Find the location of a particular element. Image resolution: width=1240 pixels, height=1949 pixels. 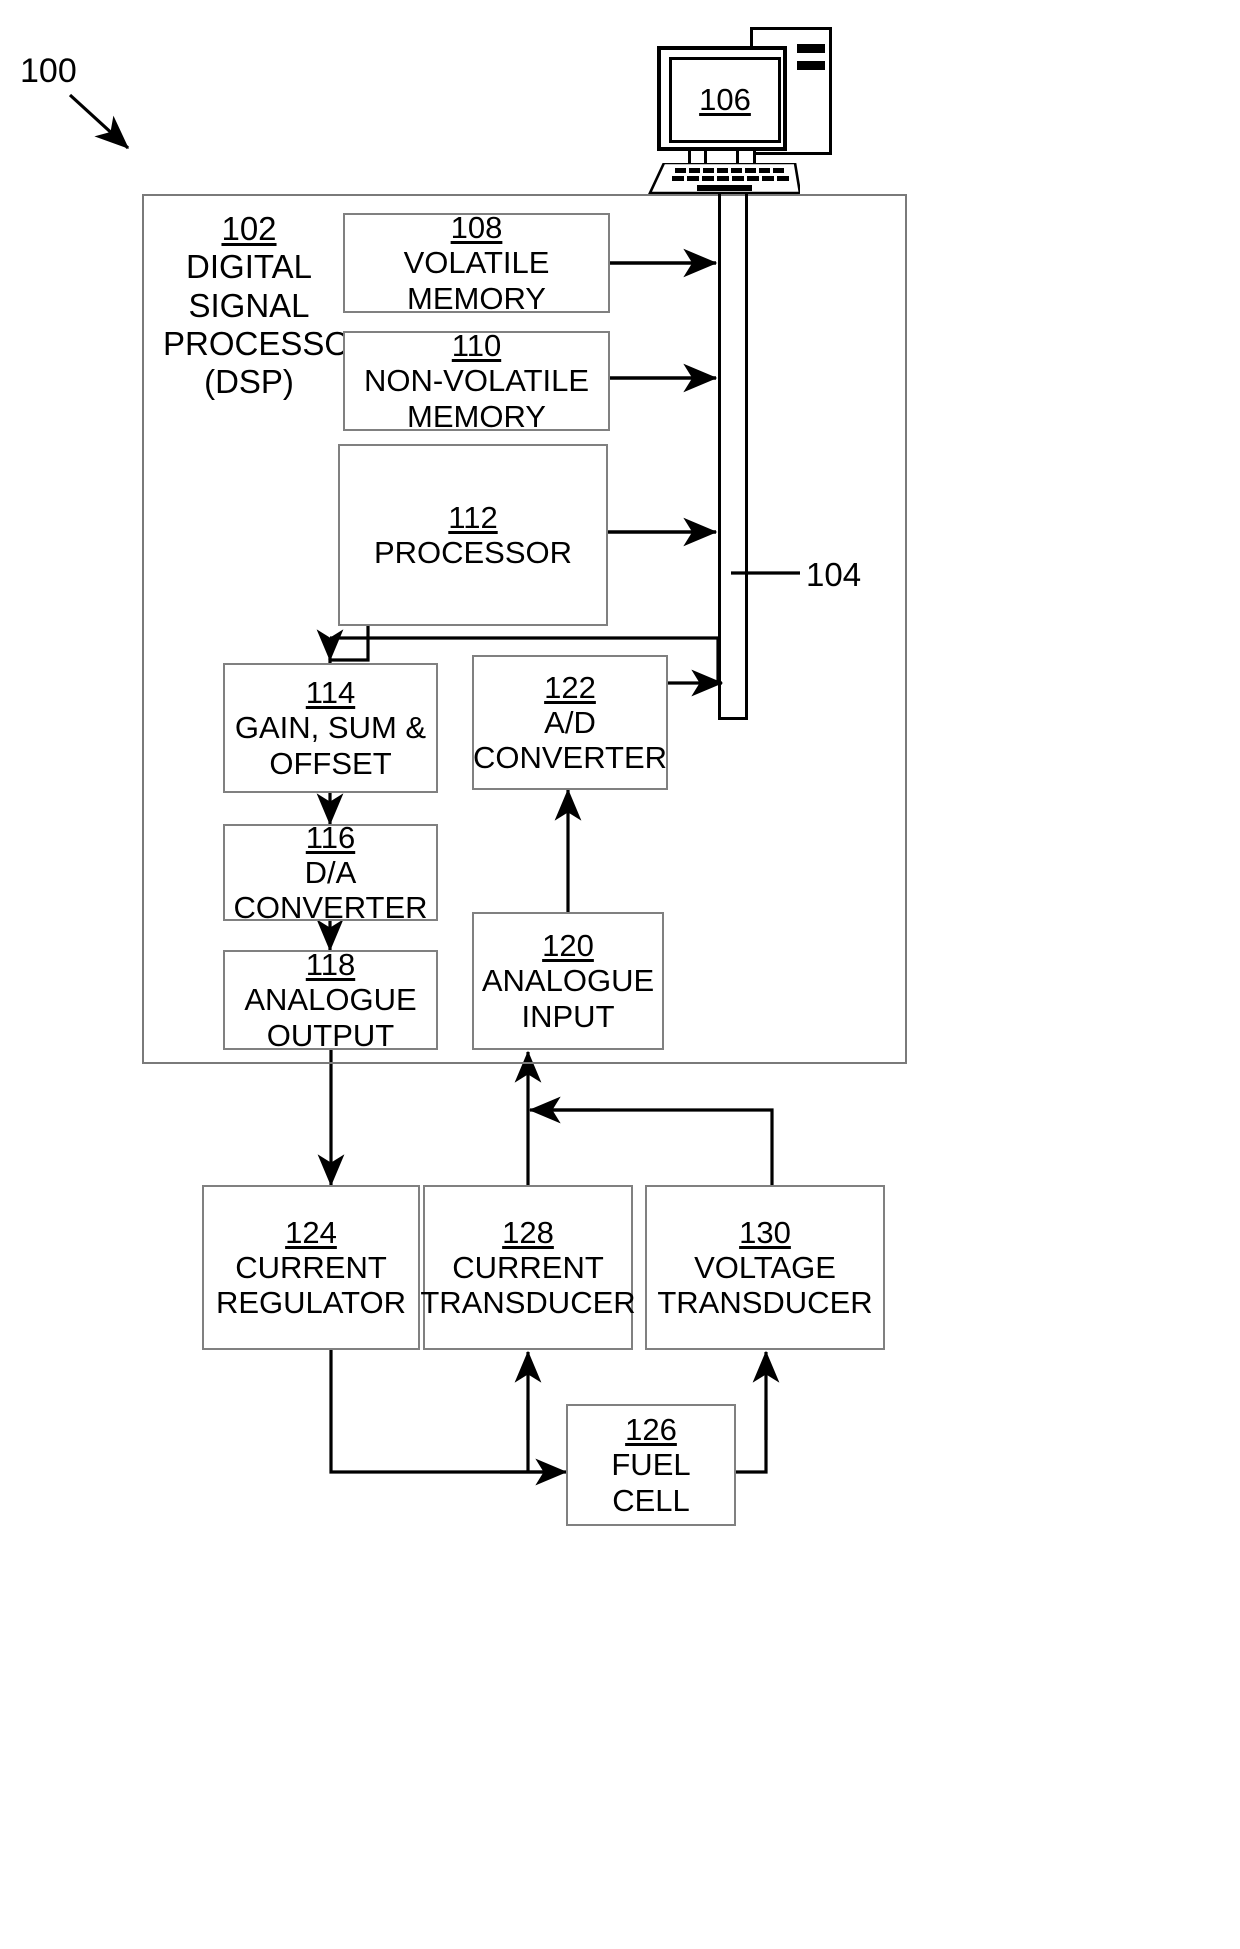

computer-reference-label: 106 is located at coordinates (725, 99).